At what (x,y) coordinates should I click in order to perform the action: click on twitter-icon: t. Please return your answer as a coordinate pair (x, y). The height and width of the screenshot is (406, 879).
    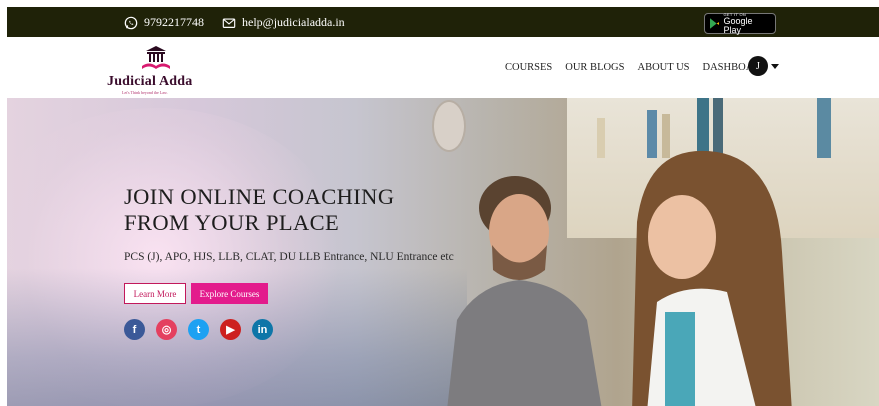
    Looking at the image, I should click on (198, 329).